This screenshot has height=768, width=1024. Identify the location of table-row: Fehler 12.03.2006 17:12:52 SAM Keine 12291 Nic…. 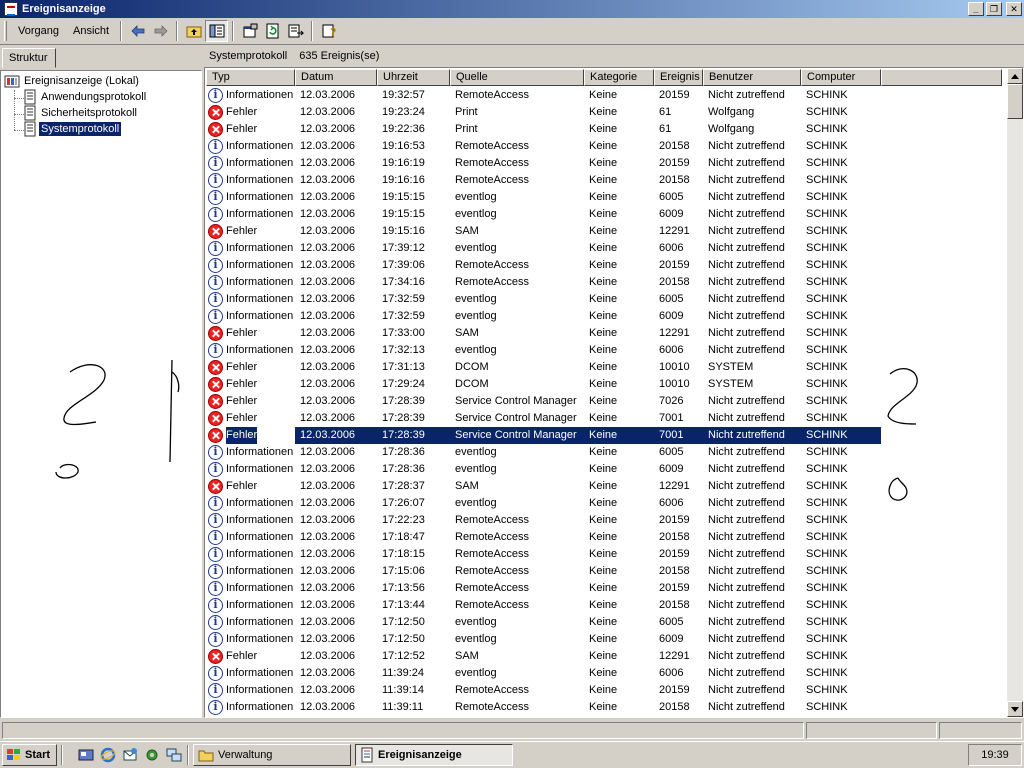
(604, 656).